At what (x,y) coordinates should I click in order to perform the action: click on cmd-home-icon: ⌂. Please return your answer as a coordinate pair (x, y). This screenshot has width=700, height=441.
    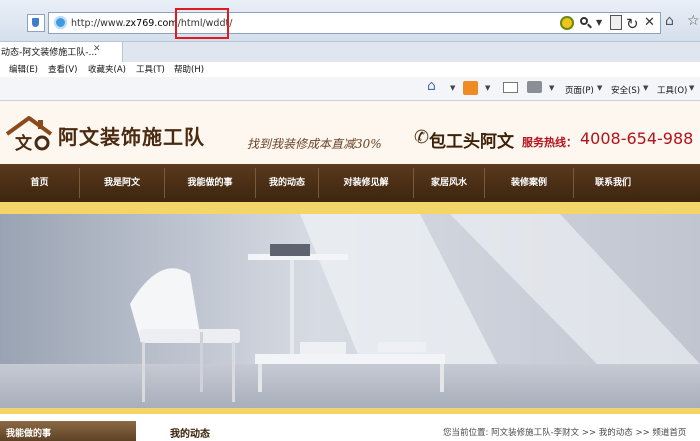
    Looking at the image, I should click on (434, 86).